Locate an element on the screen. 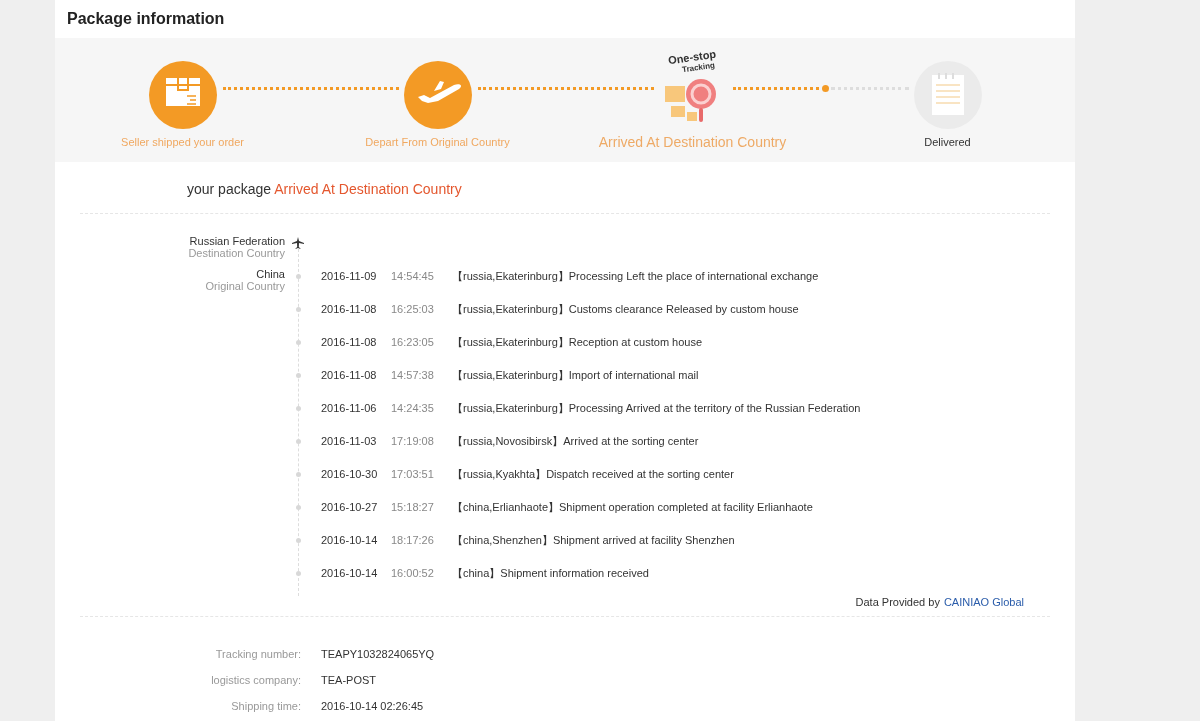  airplane-icon is located at coordinates (437, 95).